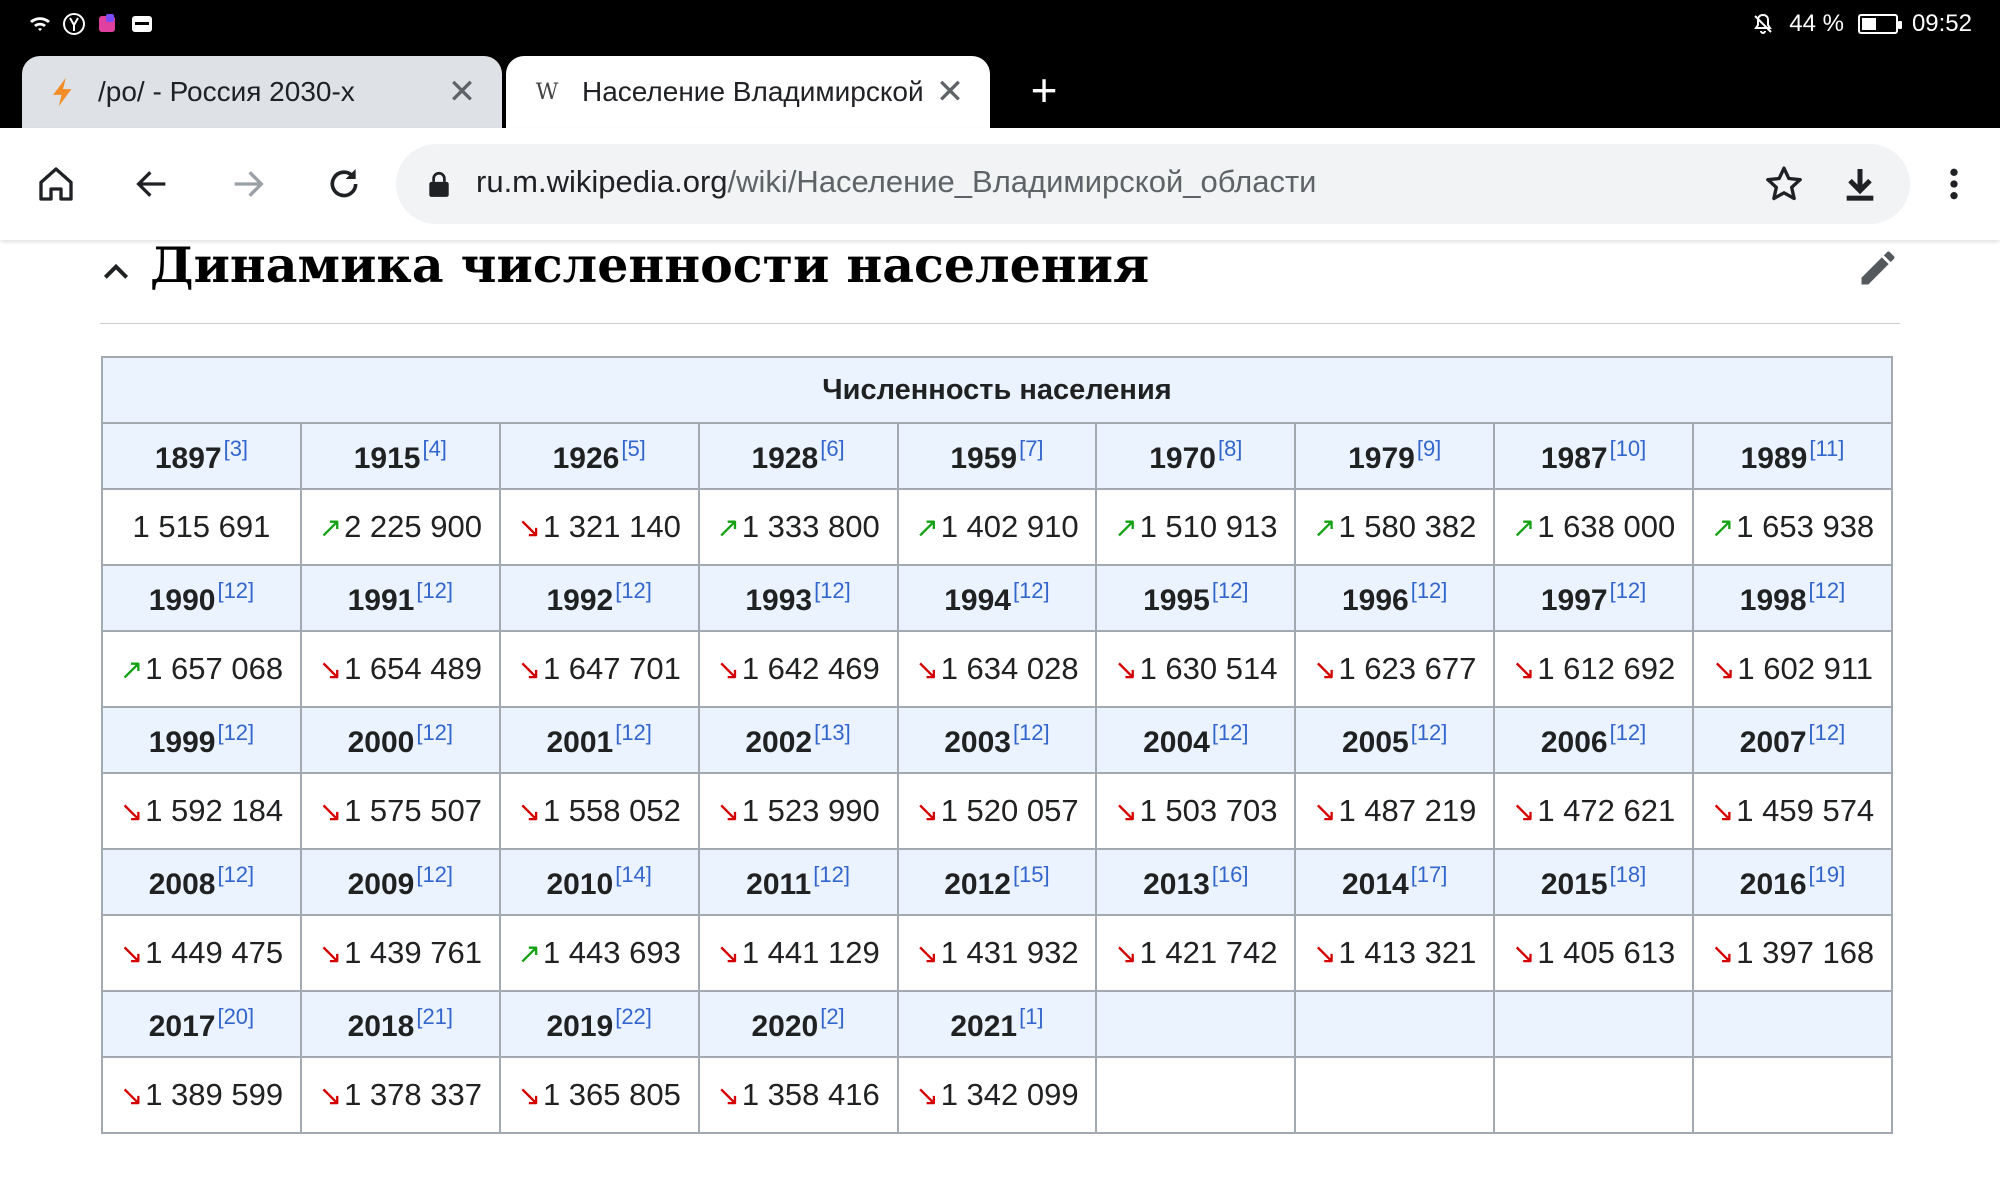  What do you see at coordinates (62, 92) in the screenshot?
I see `lightning-icon` at bounding box center [62, 92].